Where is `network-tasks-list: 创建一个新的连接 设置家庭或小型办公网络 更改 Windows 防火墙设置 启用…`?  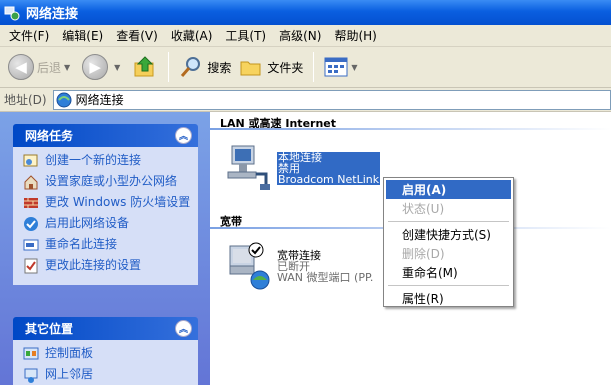
network-tasks-list: 创建一个新的连接 设置家庭或小型办公网络 更改 Windows 防火墙设置 启用… is located at coordinates (105, 216).